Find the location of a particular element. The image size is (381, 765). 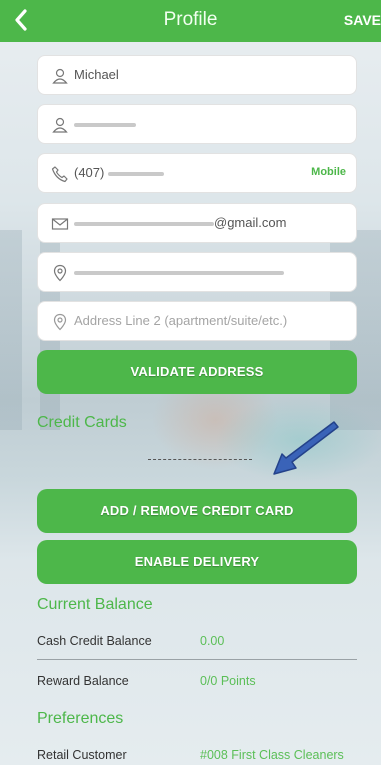

address-line-2-placeholder: Address Line 2 (apartment/suite/etc.) is located at coordinates (181, 320).